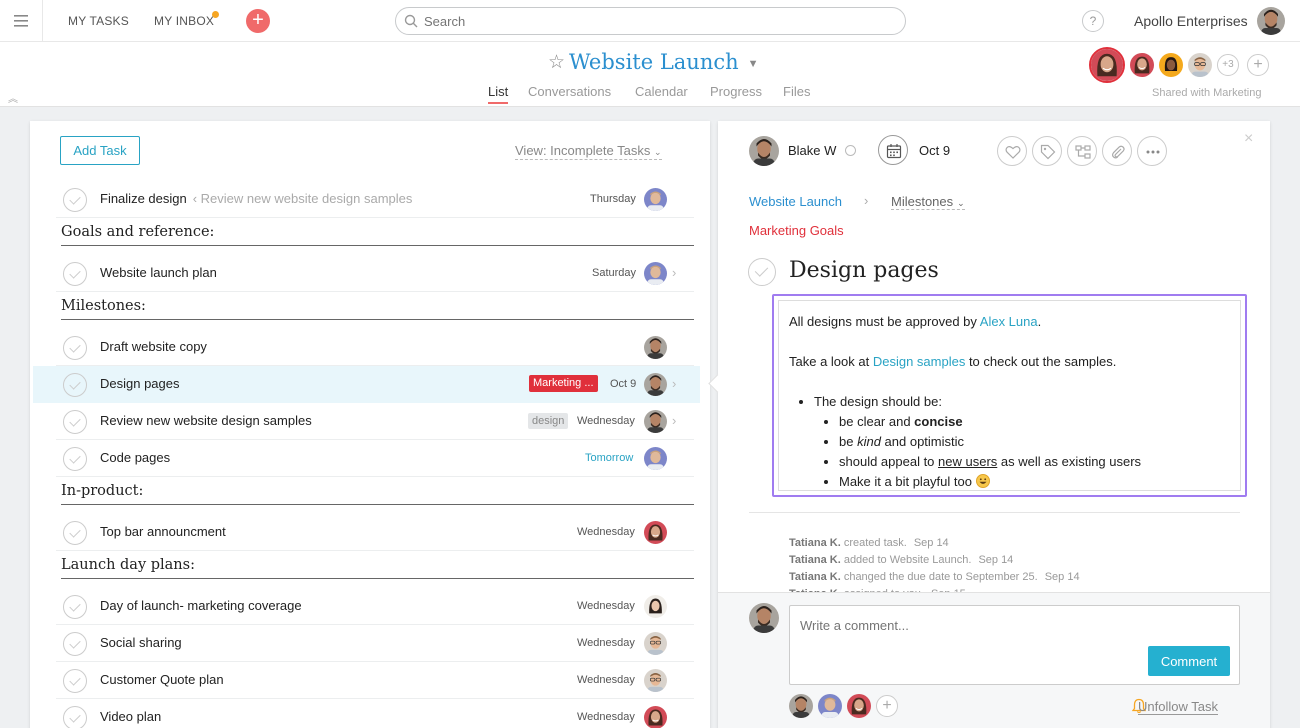  I want to click on tab-list: List, so click(498, 94).